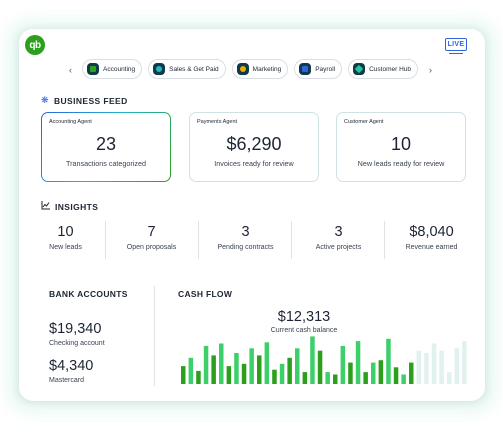  Describe the element at coordinates (304, 317) in the screenshot. I see `cash-balance-value: $12,313` at that location.